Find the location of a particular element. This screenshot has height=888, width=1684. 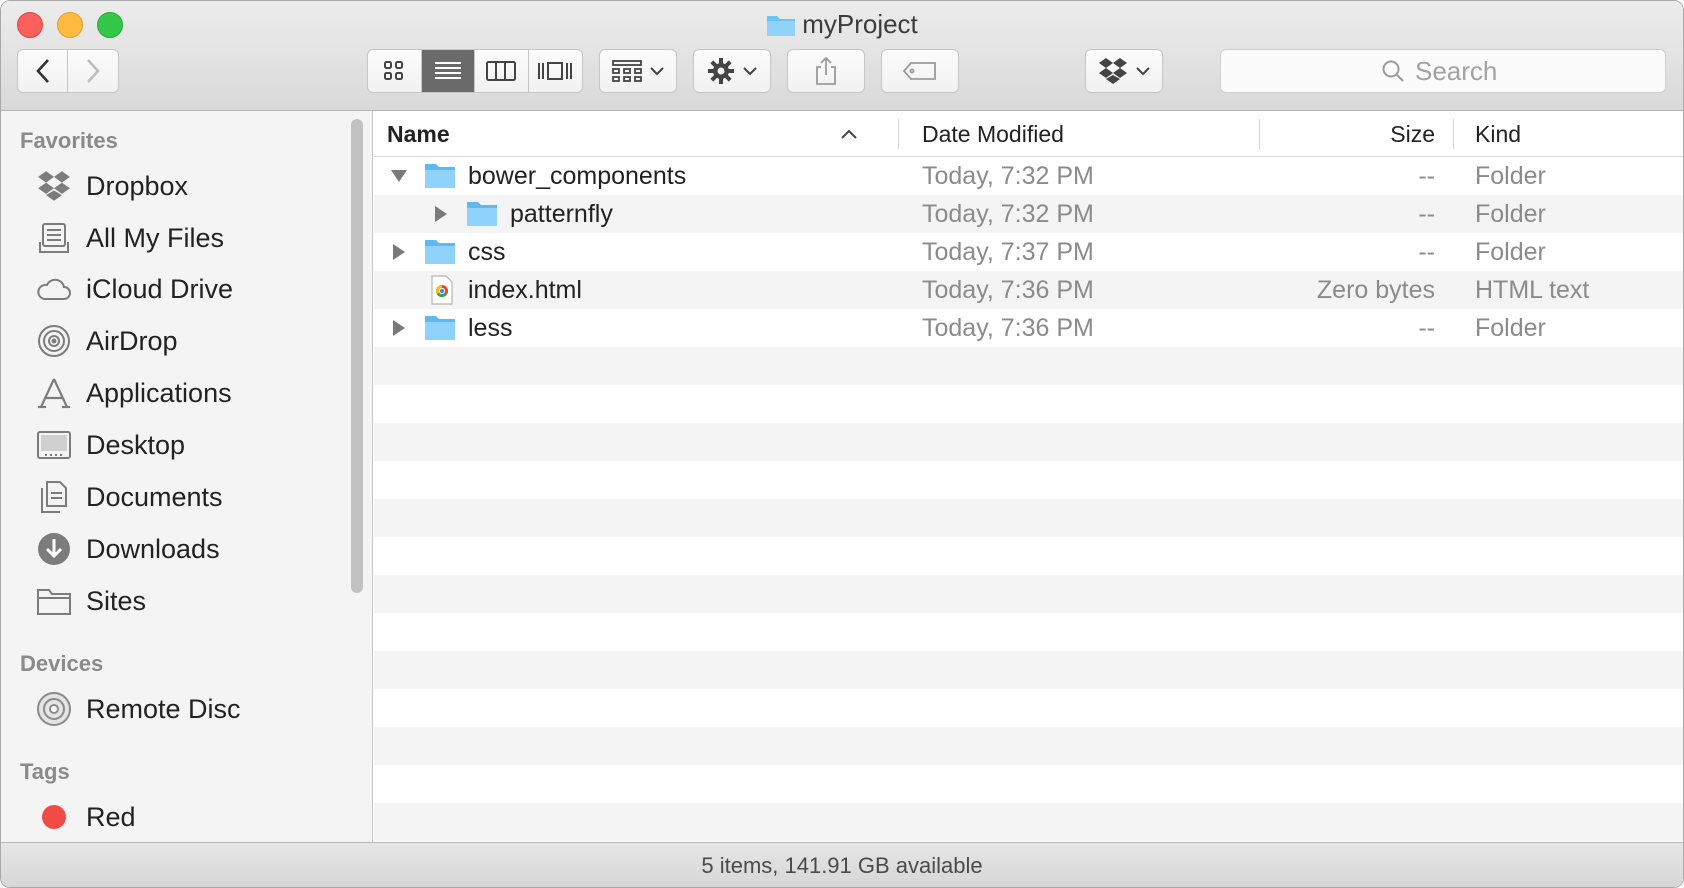

sidebar-item-tag-red: Red is located at coordinates (85, 817).